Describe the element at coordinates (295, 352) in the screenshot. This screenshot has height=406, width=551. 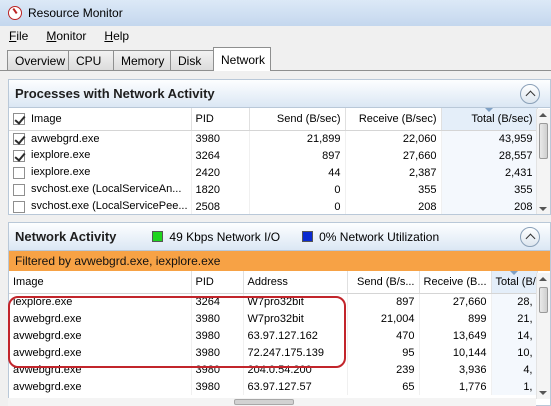
I see `net-address-cell: 72.247.175.139` at that location.